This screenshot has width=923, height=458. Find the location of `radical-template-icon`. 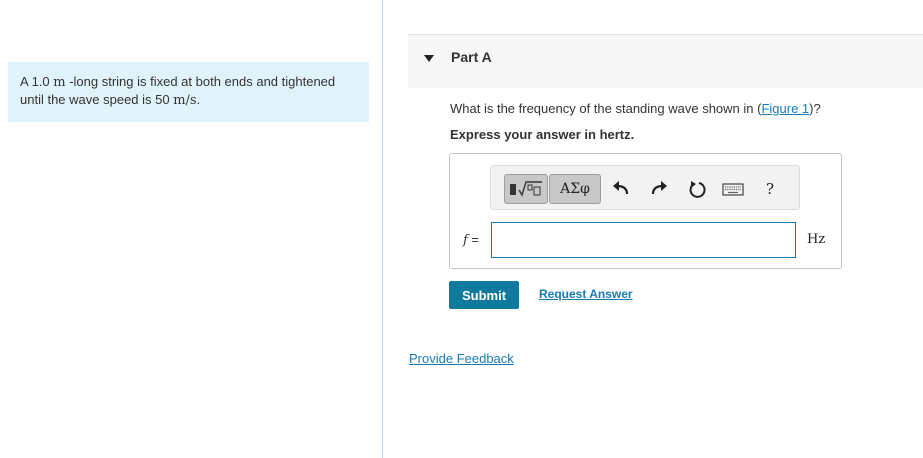

radical-template-icon is located at coordinates (526, 189).